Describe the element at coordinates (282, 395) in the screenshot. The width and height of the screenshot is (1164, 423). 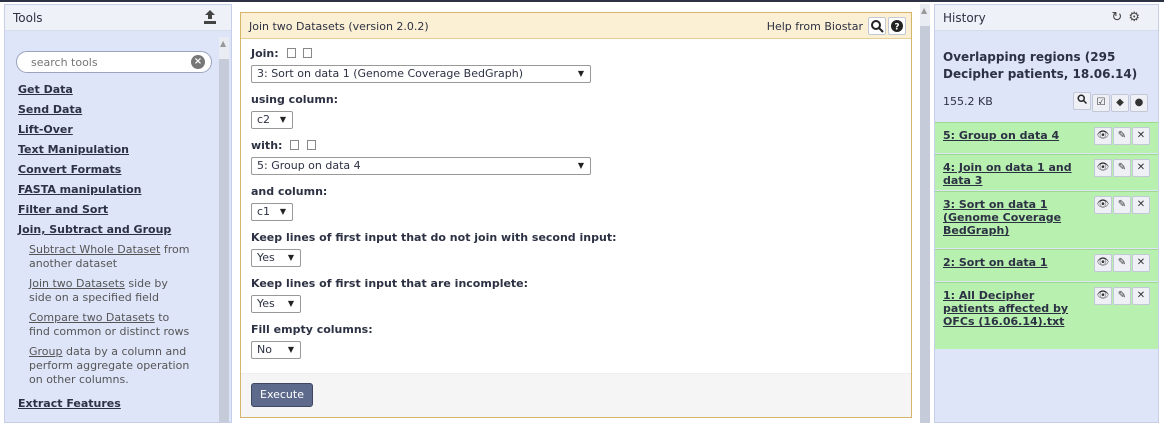
I see `execute-button: Execute` at that location.